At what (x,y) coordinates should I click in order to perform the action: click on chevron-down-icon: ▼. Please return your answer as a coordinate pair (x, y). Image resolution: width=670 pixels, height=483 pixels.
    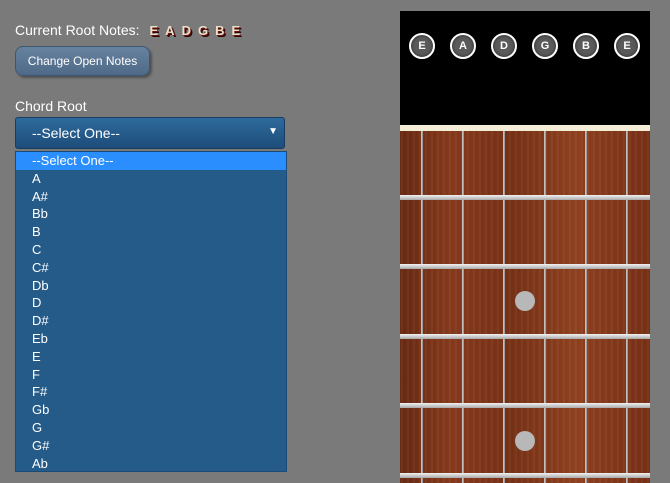
    Looking at the image, I should click on (273, 131).